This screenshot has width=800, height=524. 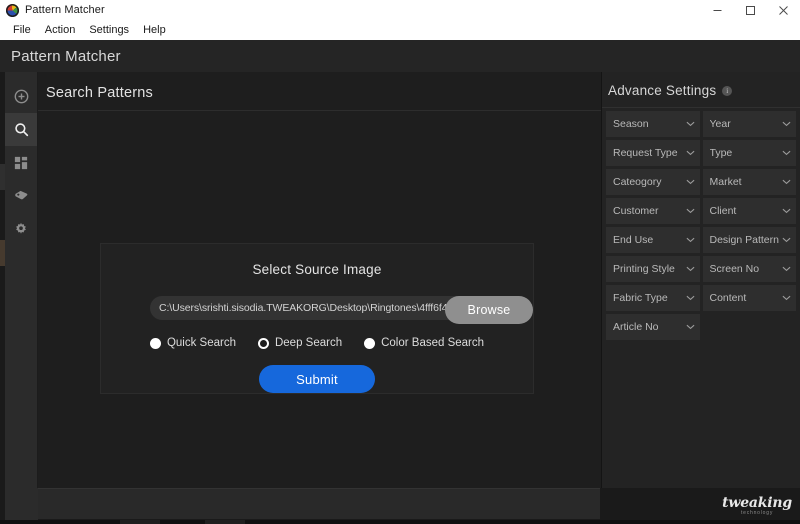 I want to click on dropdown-client: Client, so click(x=749, y=211).